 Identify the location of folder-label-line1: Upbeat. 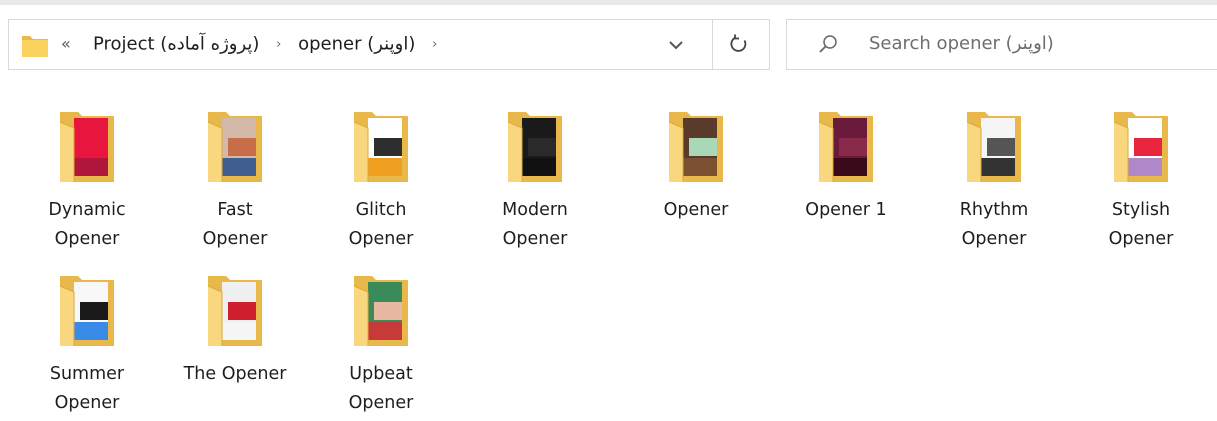
(381, 374).